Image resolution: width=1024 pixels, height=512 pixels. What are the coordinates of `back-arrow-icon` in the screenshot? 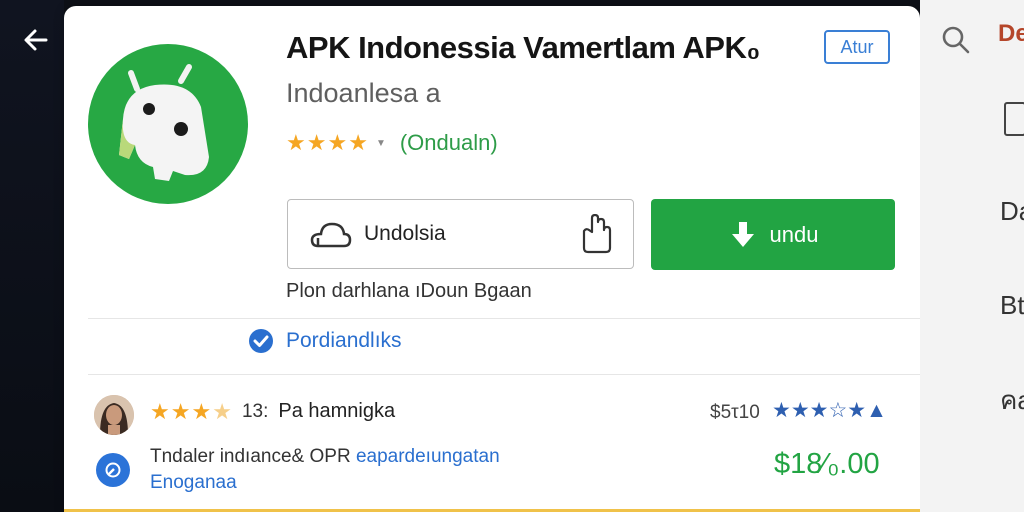 It's located at (36, 40).